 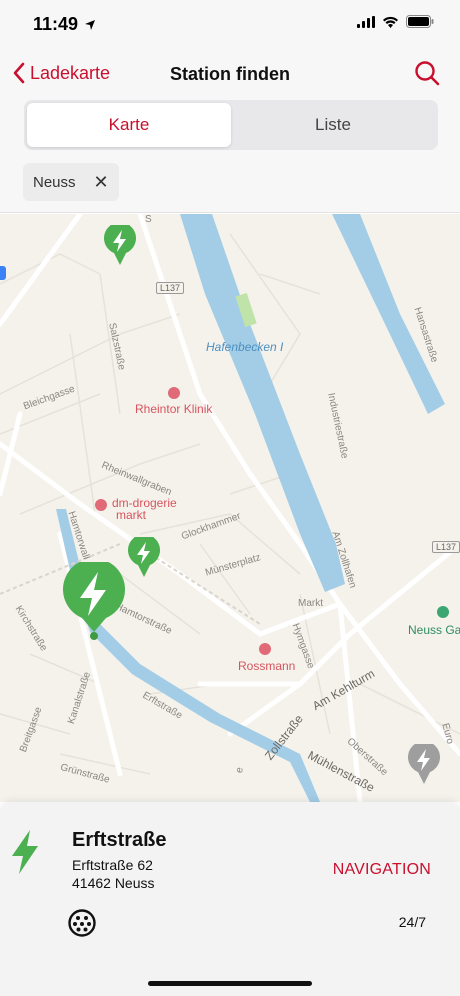 I want to click on charging-marker-north, so click(x=120, y=245).